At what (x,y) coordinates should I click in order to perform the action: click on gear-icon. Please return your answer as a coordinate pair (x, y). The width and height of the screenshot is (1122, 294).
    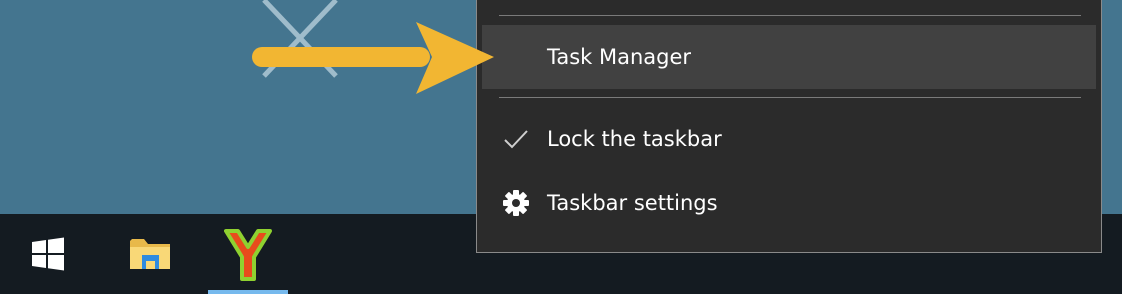
    Looking at the image, I should click on (516, 203).